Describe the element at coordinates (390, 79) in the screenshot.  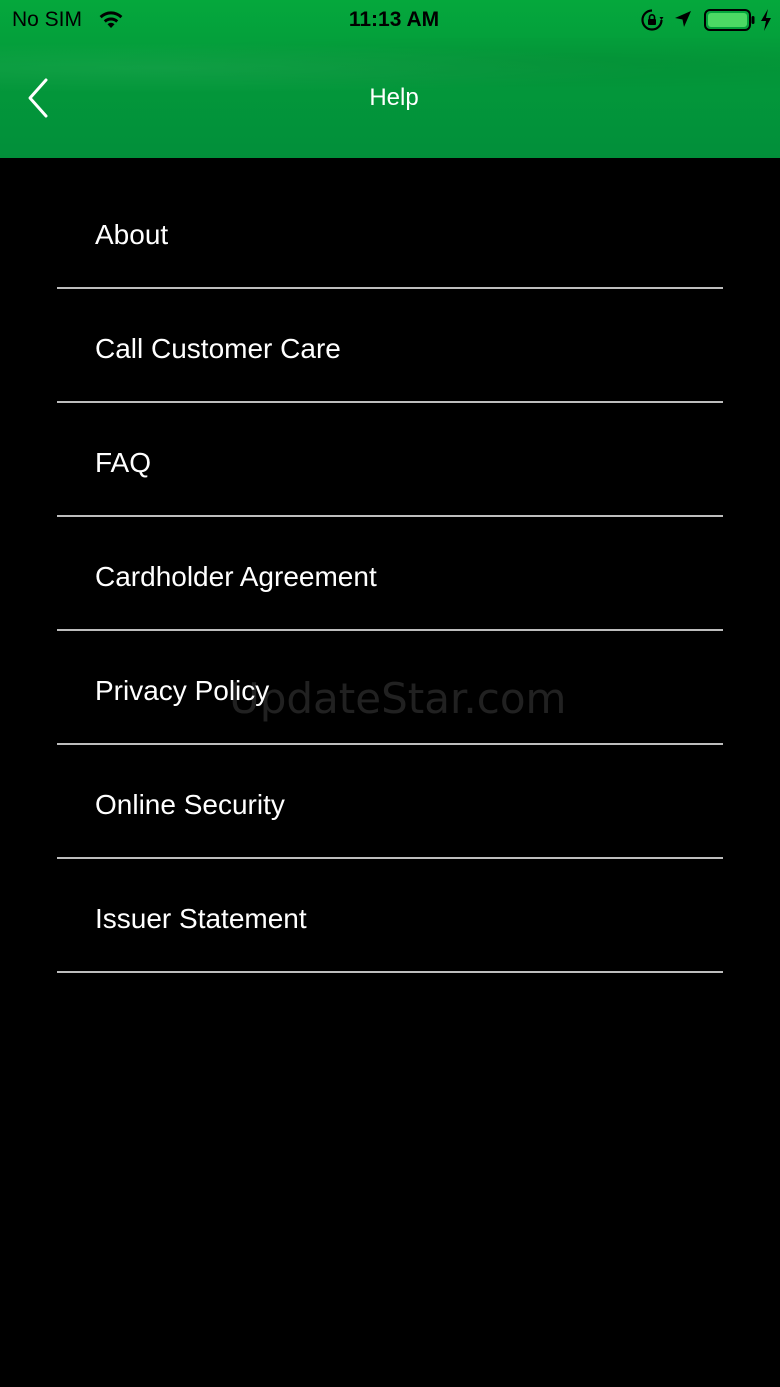
I see `header: No SIM 11:13 AM Help` at that location.